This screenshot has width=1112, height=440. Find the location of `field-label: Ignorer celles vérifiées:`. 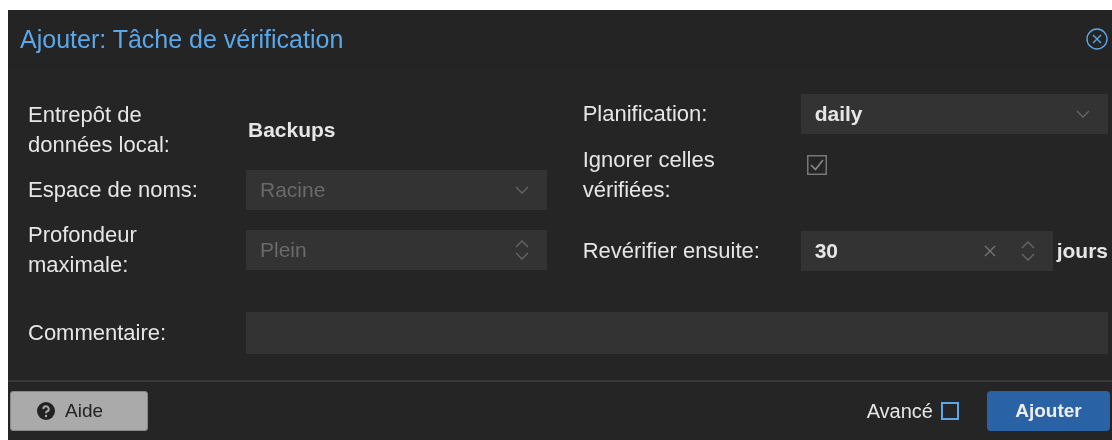

field-label: Ignorer celles vérifiées: is located at coordinates (649, 175).